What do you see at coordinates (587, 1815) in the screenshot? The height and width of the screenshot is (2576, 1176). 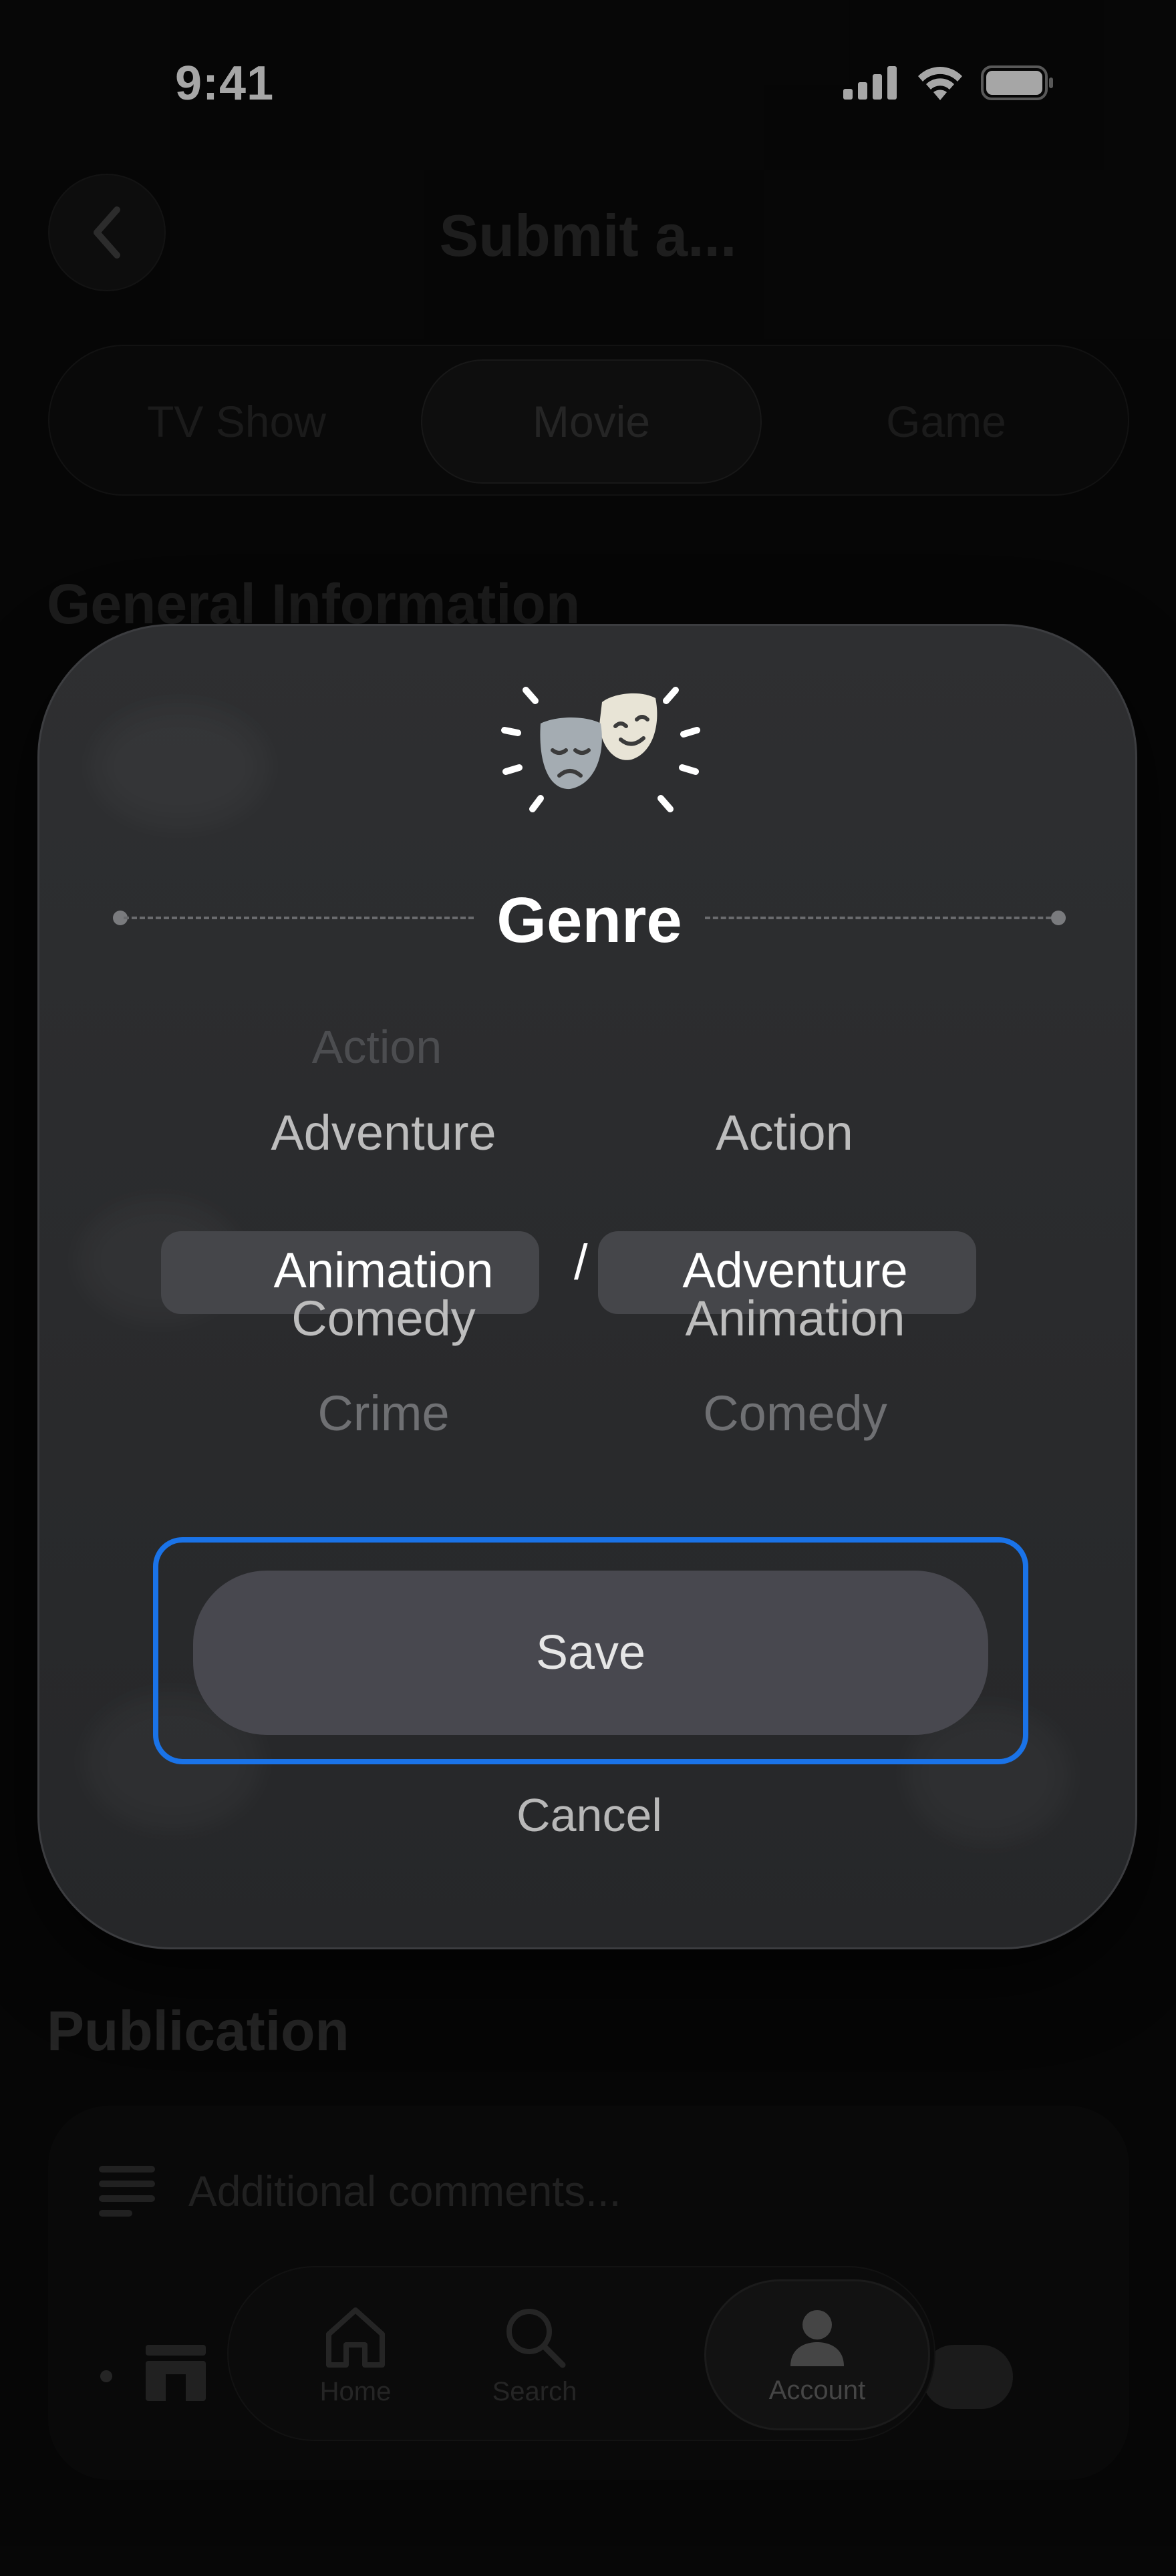 I see `cancel-button: Cancel` at bounding box center [587, 1815].